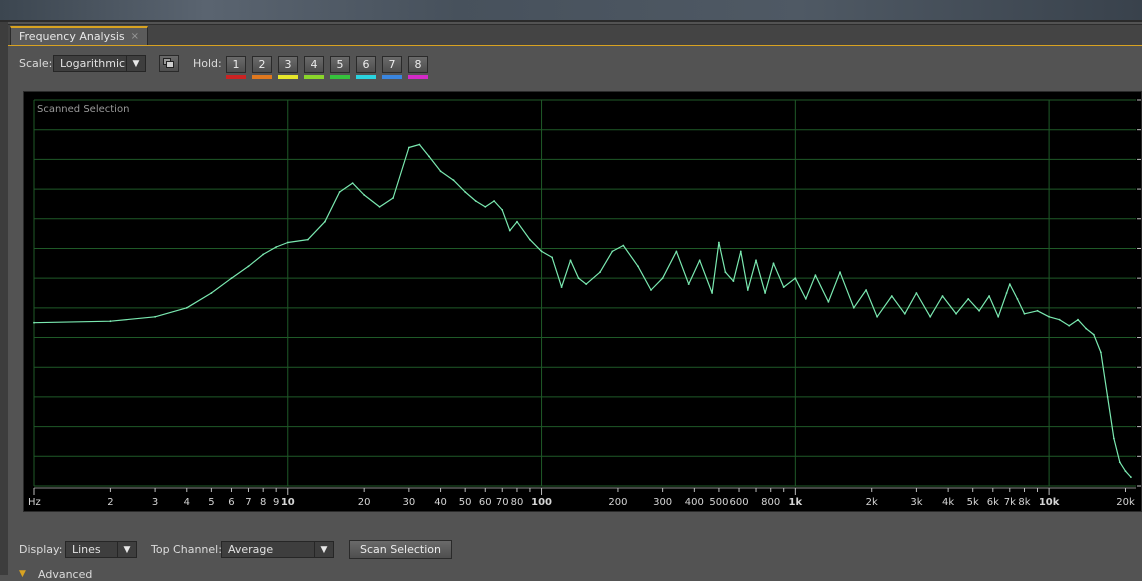 The height and width of the screenshot is (581, 1142). I want to click on x-tick-label: 7, so click(248, 502).